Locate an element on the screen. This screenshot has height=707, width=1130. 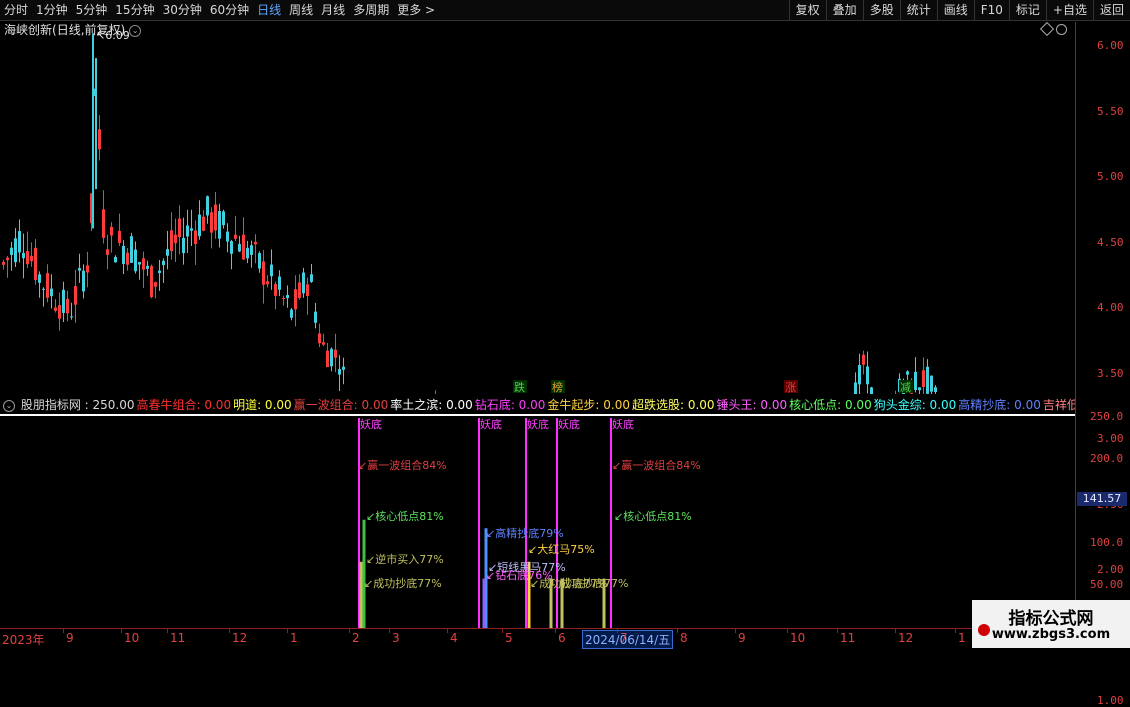
toolbar-button-5: F10 is located at coordinates (991, 10).